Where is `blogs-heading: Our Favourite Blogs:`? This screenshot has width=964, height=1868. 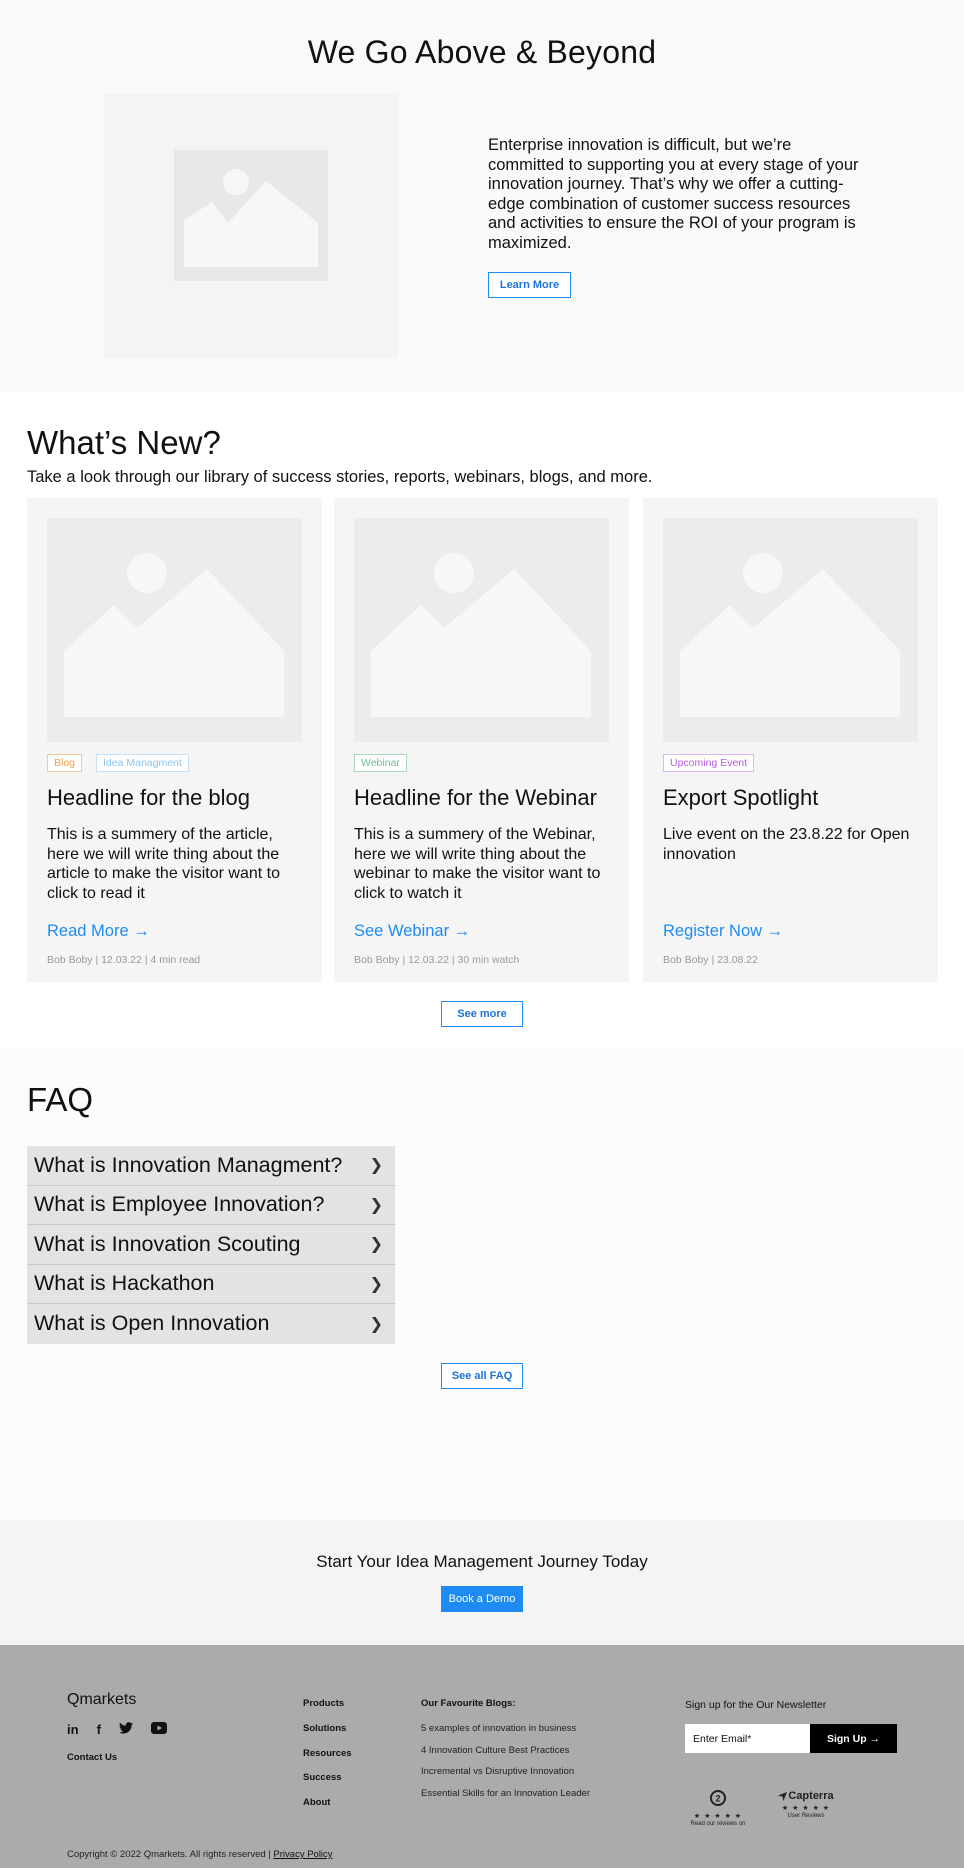
blogs-heading: Our Favourite Blogs: is located at coordinates (468, 1703).